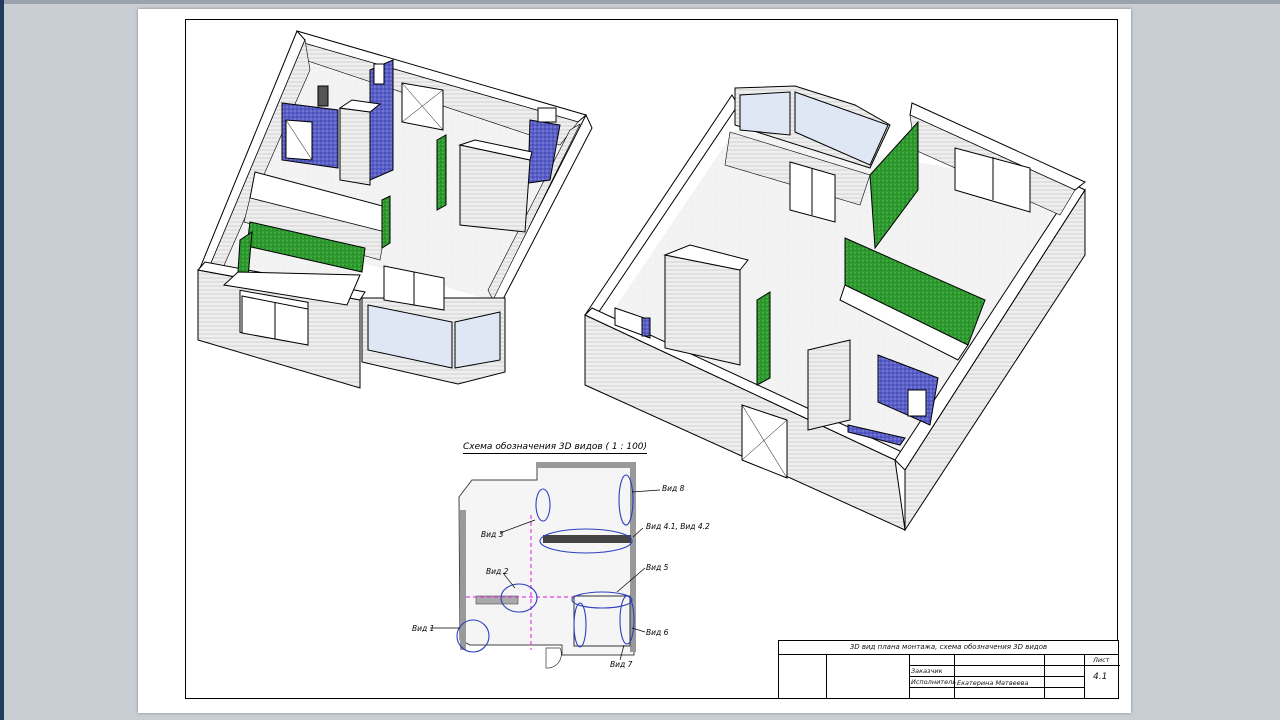 The width and height of the screenshot is (1280, 720). What do you see at coordinates (545, 565) in the screenshot?
I see `schema-plan` at bounding box center [545, 565].